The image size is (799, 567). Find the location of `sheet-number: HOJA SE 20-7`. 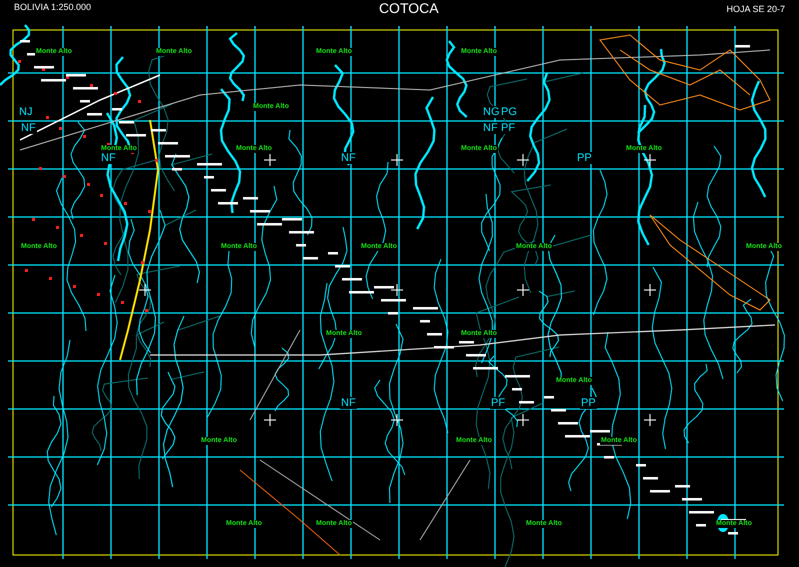

sheet-number: HOJA SE 20-7 is located at coordinates (755, 9).